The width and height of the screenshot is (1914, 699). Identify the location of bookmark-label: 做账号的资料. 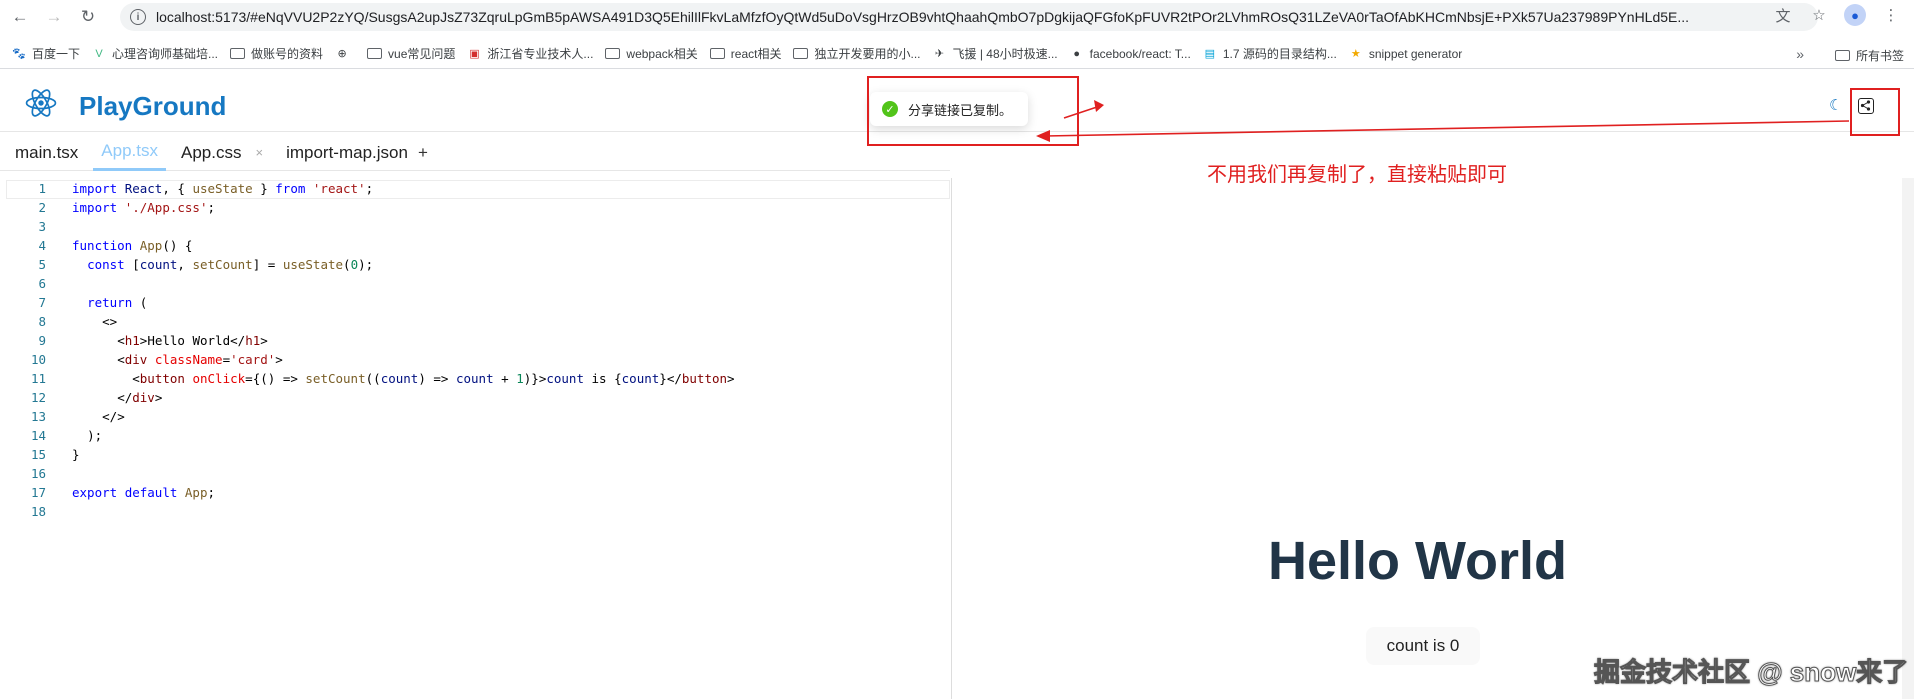
(287, 54).